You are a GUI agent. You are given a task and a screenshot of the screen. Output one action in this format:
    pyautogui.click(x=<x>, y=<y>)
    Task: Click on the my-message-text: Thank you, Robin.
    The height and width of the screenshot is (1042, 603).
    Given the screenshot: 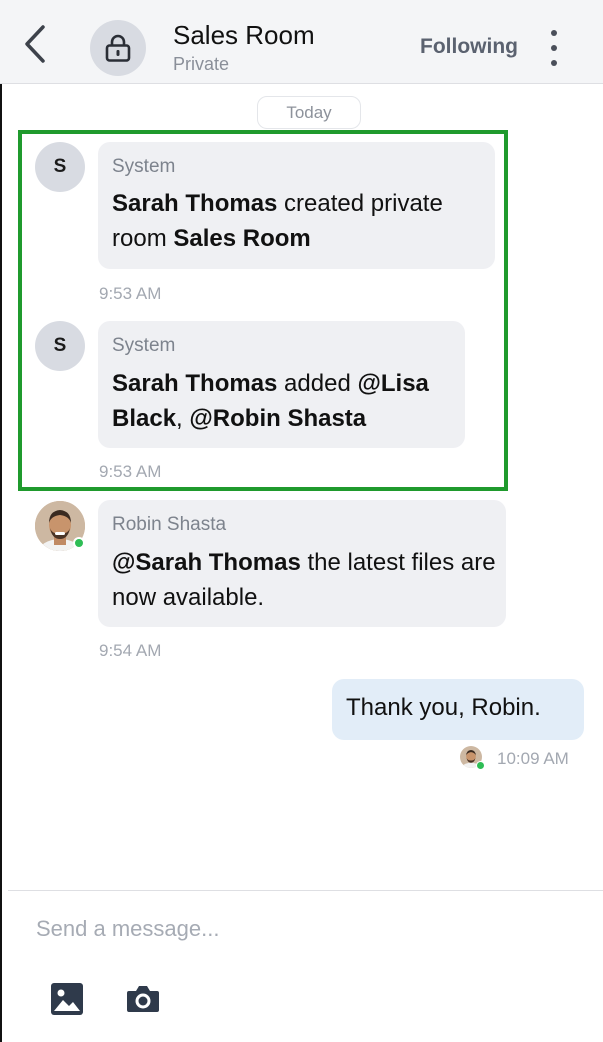 What is the action you would take?
    pyautogui.click(x=443, y=707)
    